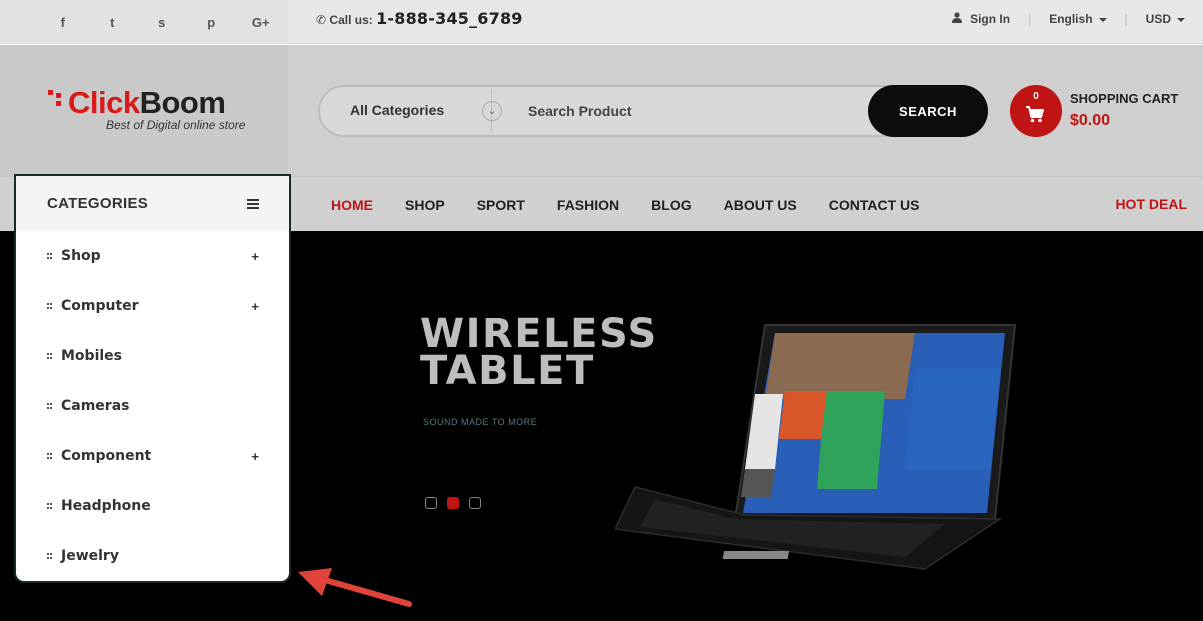  Describe the element at coordinates (425, 205) in the screenshot. I see `nav-shop: SHOP` at that location.